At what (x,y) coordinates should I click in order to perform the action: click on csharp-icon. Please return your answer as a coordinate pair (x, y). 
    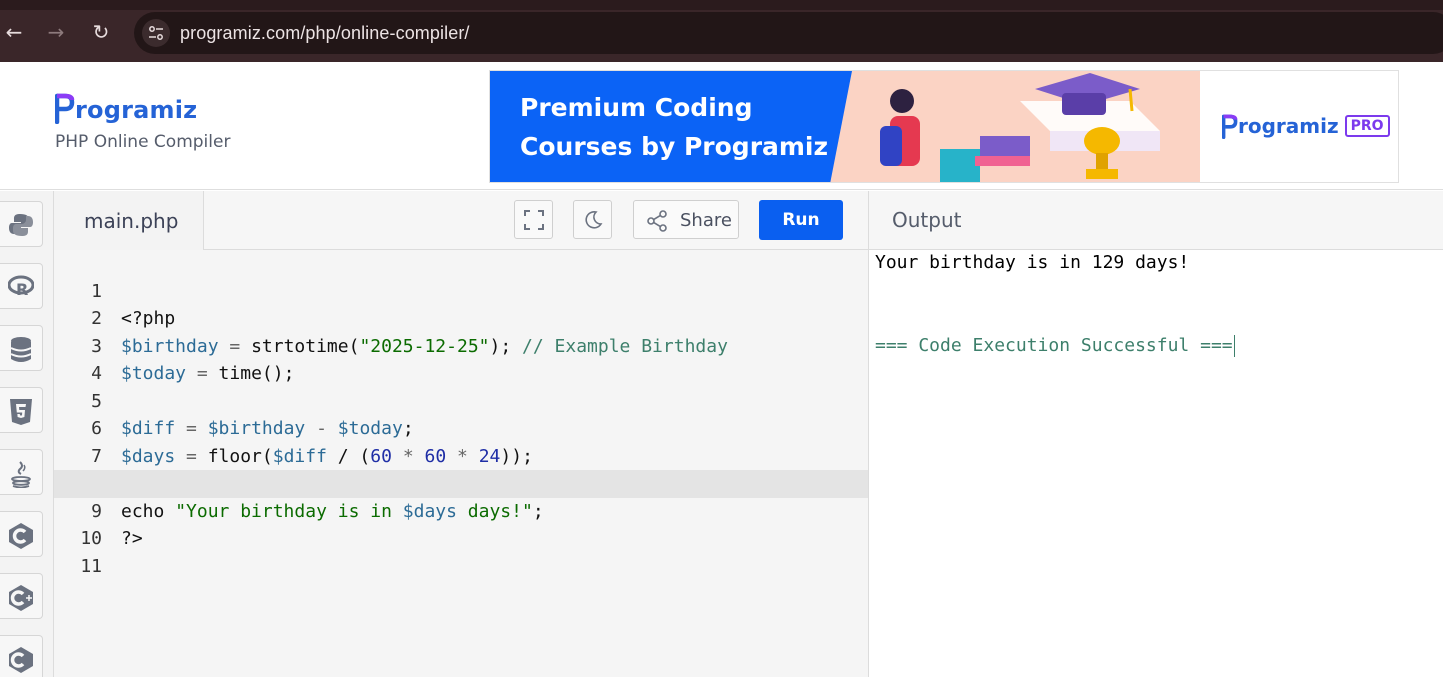
    Looking at the image, I should click on (21, 656).